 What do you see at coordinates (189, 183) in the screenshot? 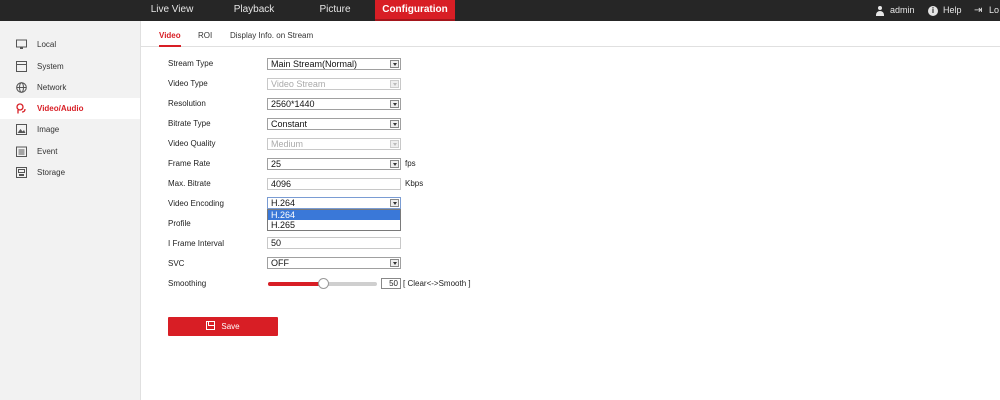
I see `max-bitrate-label: Max. Bitrate` at bounding box center [189, 183].